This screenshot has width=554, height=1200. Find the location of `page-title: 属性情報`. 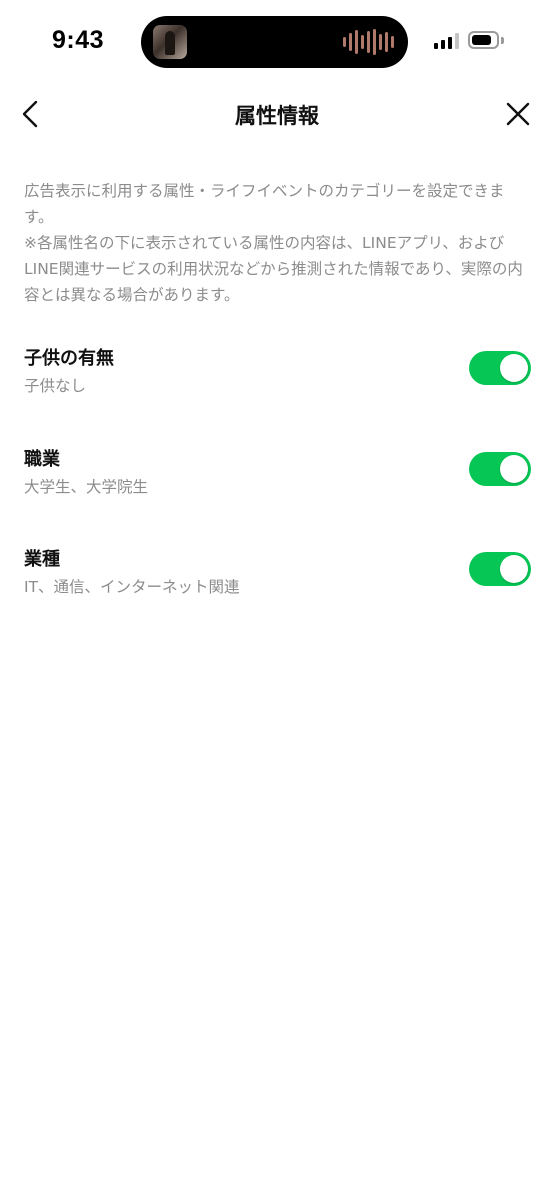

page-title: 属性情報 is located at coordinates (277, 116).